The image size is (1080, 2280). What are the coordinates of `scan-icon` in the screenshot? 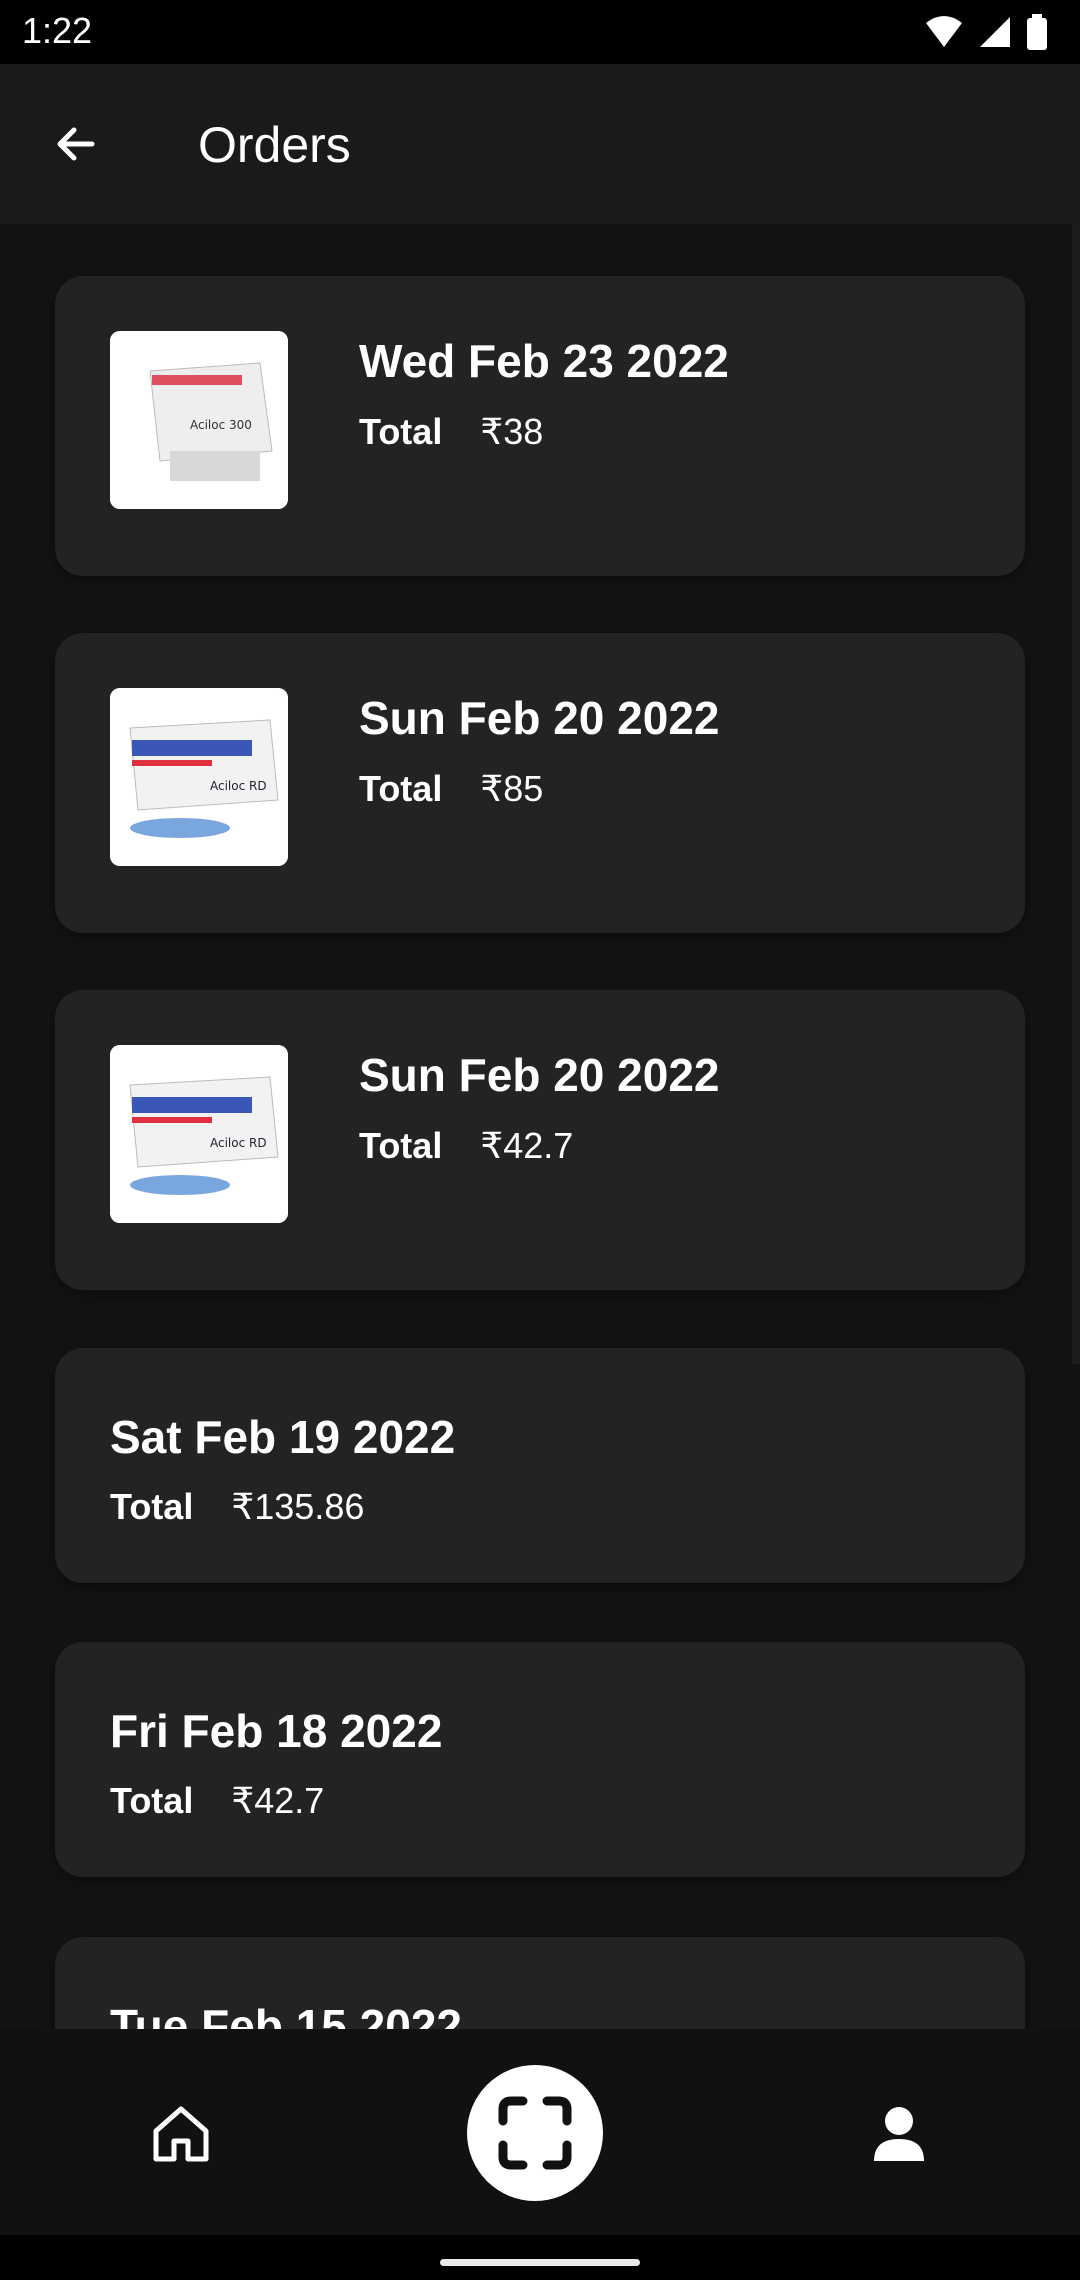 It's located at (535, 2133).